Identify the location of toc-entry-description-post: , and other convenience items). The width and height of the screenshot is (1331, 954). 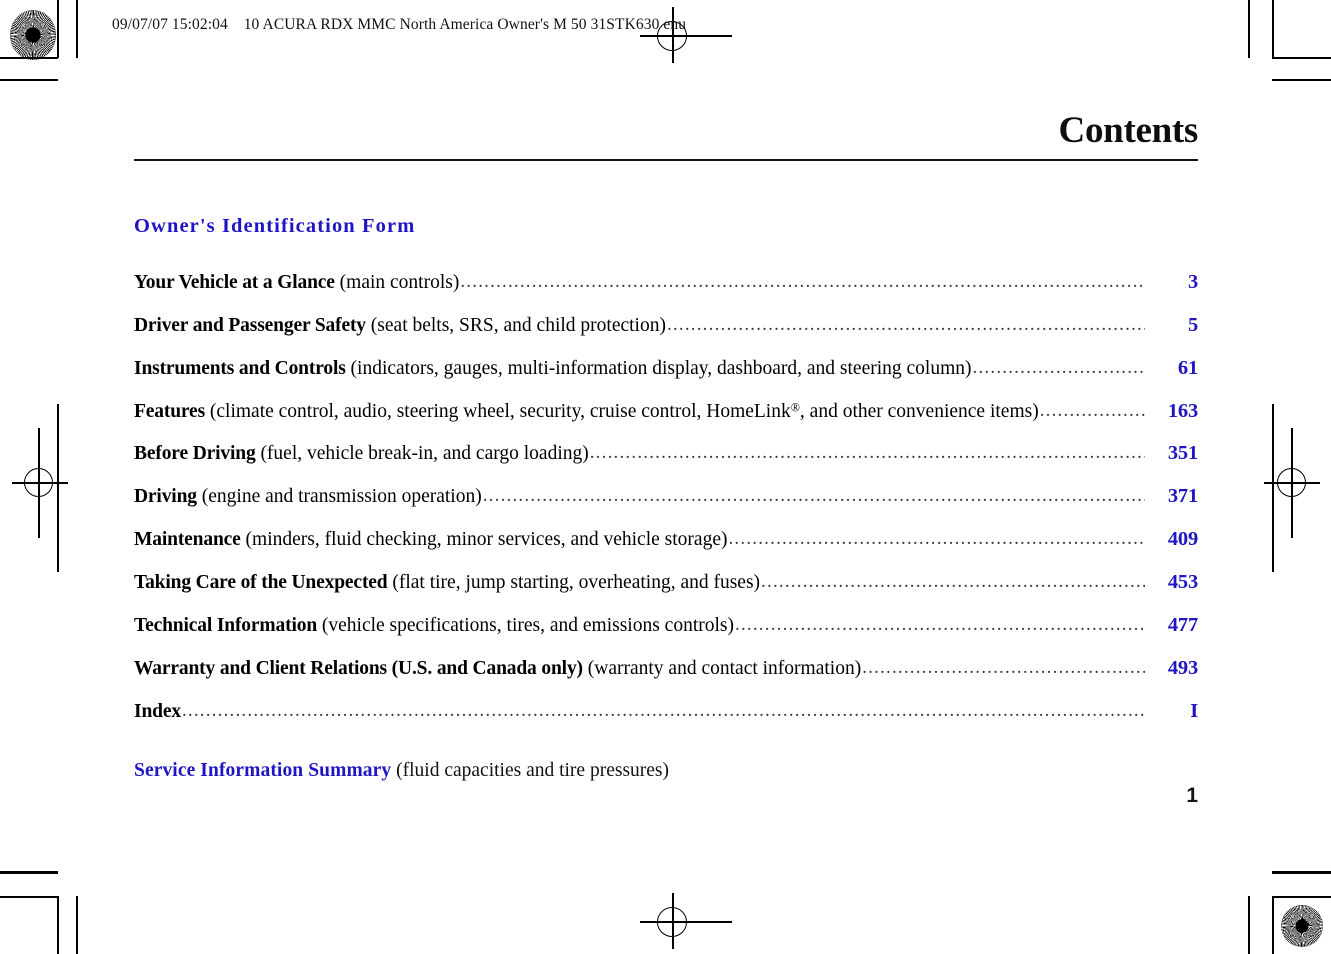
(919, 411).